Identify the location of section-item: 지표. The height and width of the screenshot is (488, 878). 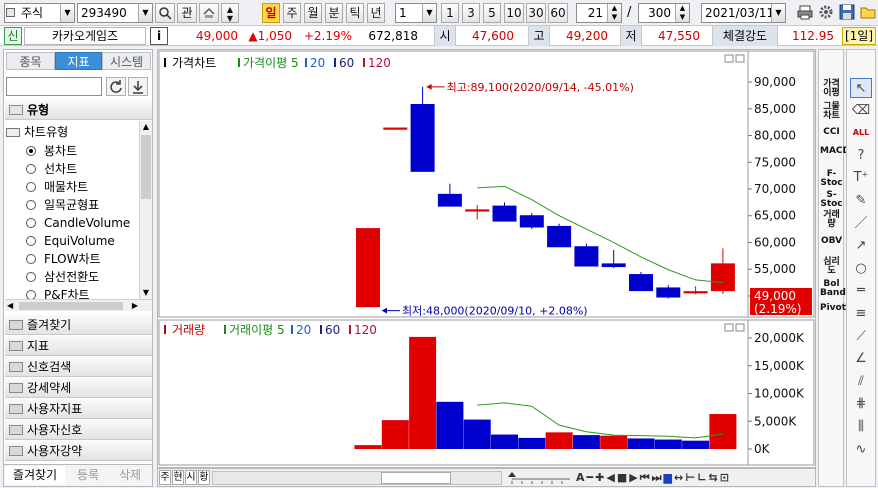
(78, 346).